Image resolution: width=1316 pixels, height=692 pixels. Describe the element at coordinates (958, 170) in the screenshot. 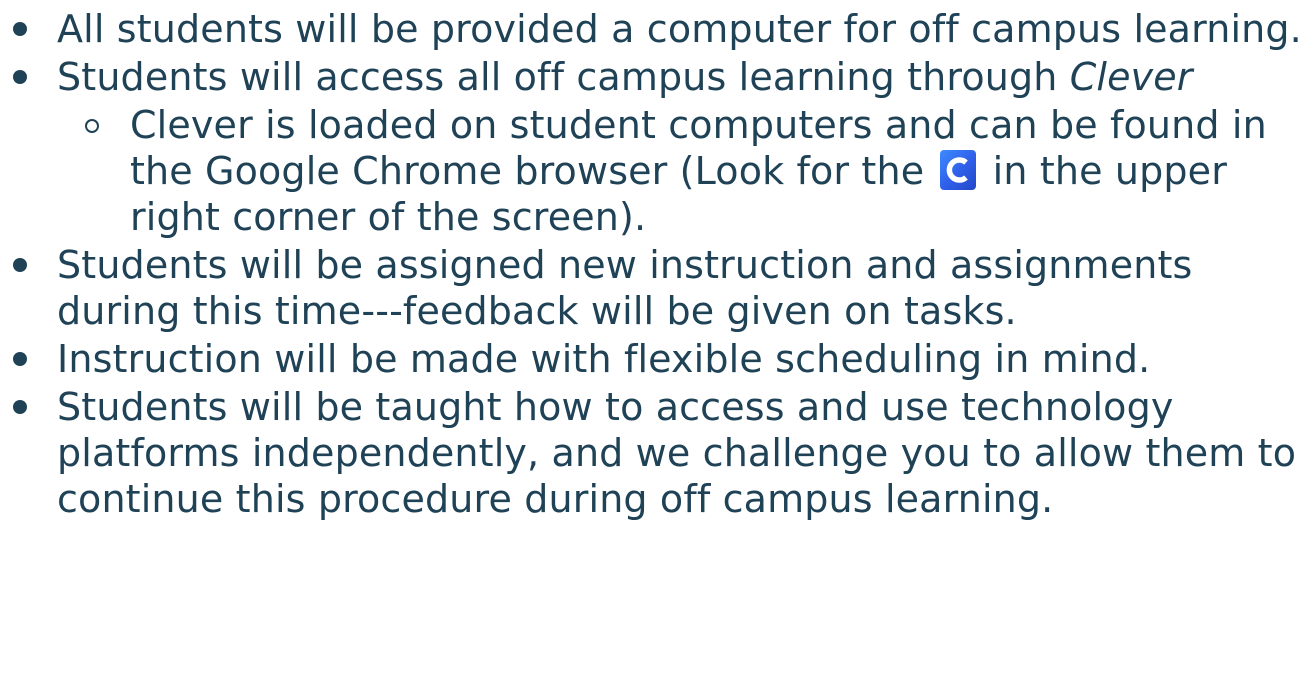

I see `clever-c-icon` at that location.